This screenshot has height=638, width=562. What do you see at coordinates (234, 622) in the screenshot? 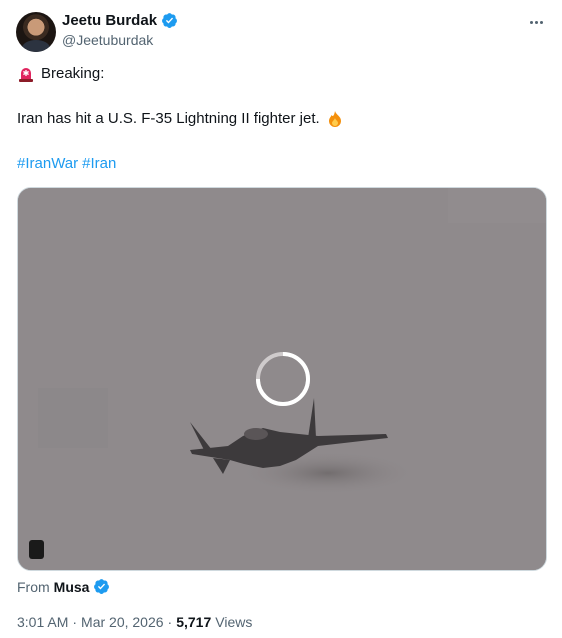
I see `views-label: Views` at bounding box center [234, 622].